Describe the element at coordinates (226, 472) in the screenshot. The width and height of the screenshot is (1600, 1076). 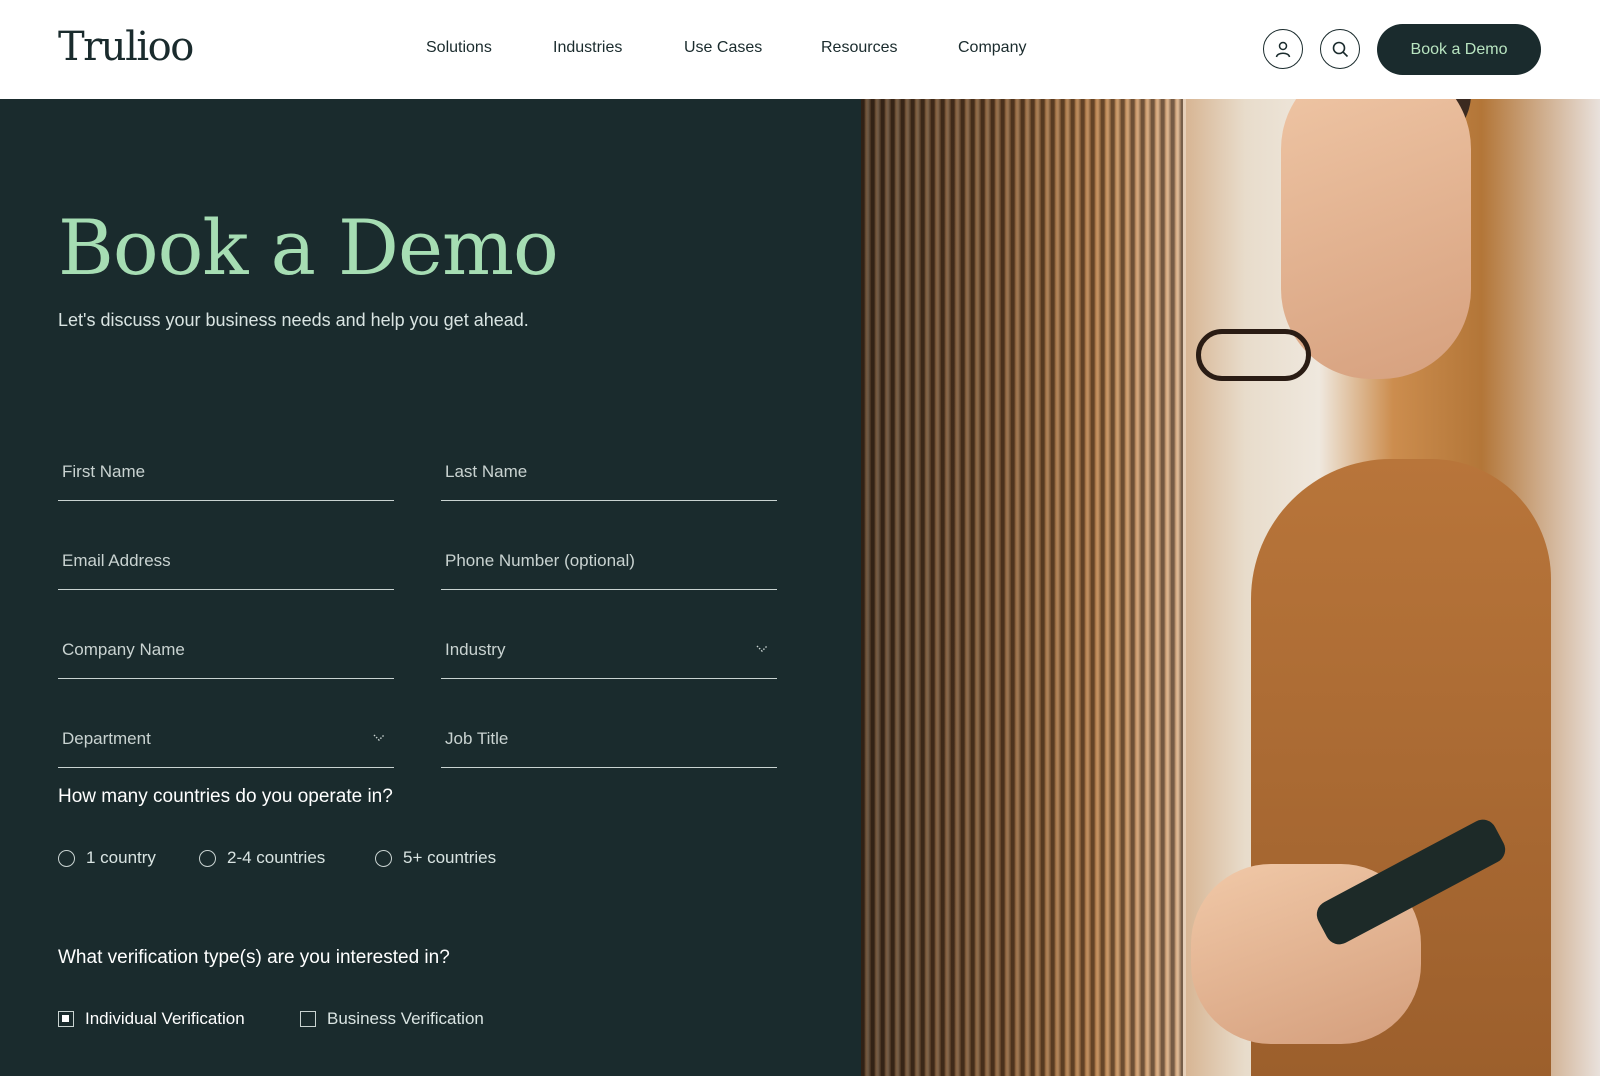
I see `first-name-field: First Name` at that location.